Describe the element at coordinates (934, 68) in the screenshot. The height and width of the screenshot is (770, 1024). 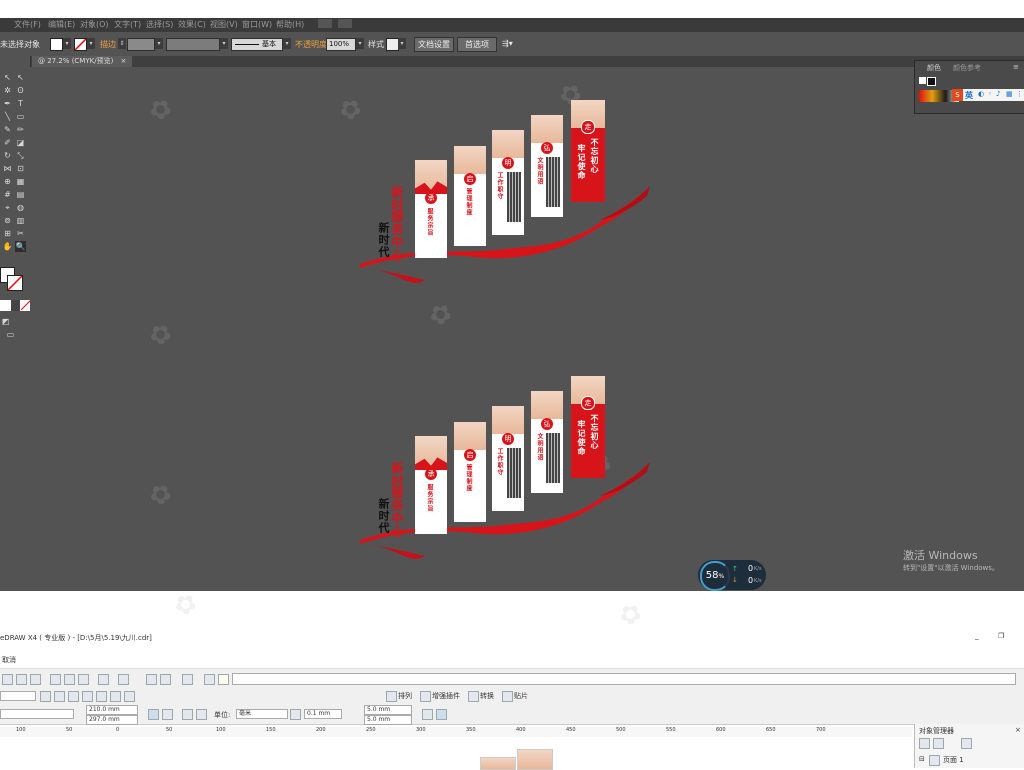
I see `tab-color: 颜色` at that location.